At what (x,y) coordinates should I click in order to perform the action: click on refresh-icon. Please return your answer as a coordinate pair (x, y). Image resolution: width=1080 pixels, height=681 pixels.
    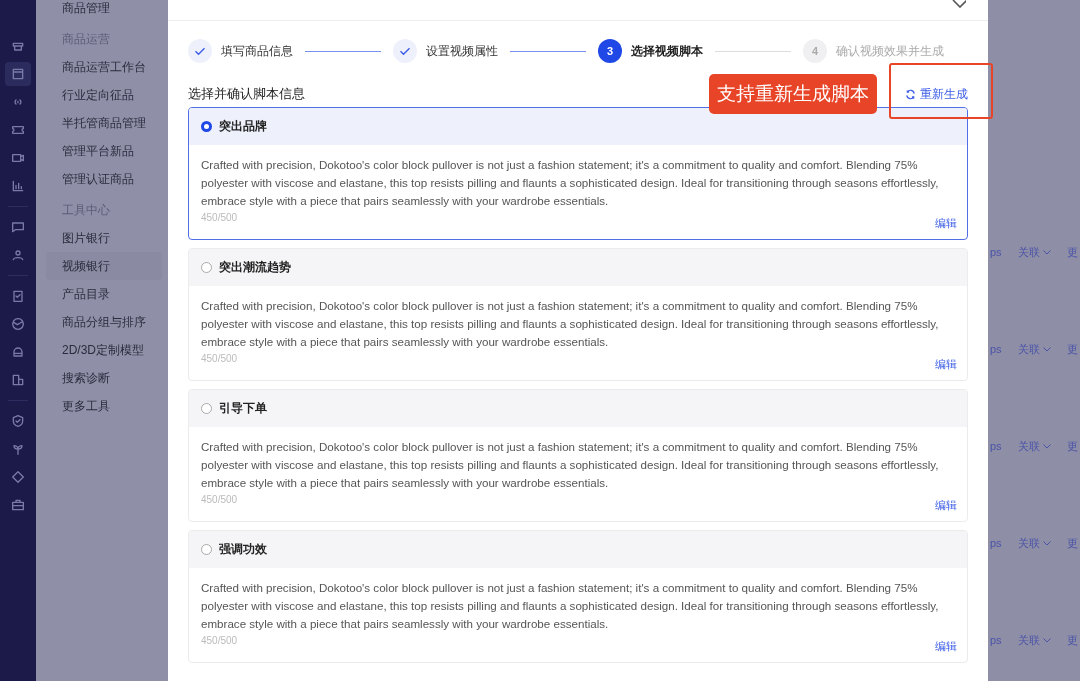
    Looking at the image, I should click on (910, 94).